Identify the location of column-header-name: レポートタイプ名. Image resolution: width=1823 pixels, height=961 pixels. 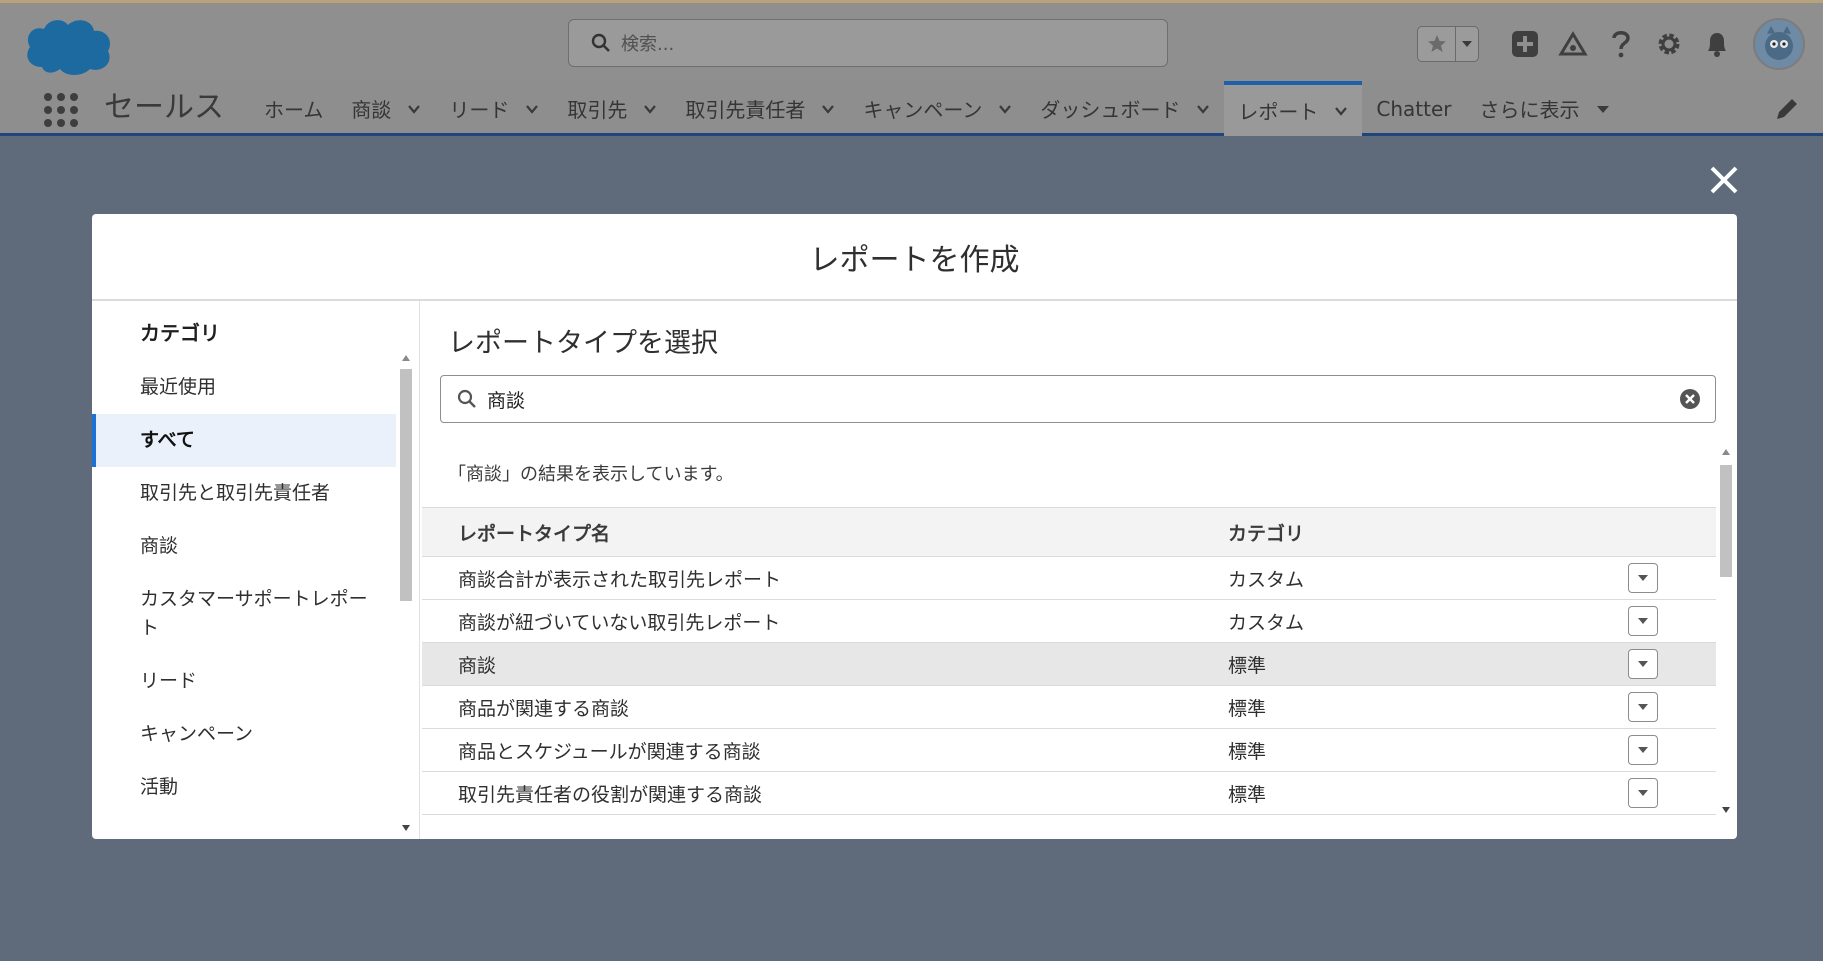
(825, 532).